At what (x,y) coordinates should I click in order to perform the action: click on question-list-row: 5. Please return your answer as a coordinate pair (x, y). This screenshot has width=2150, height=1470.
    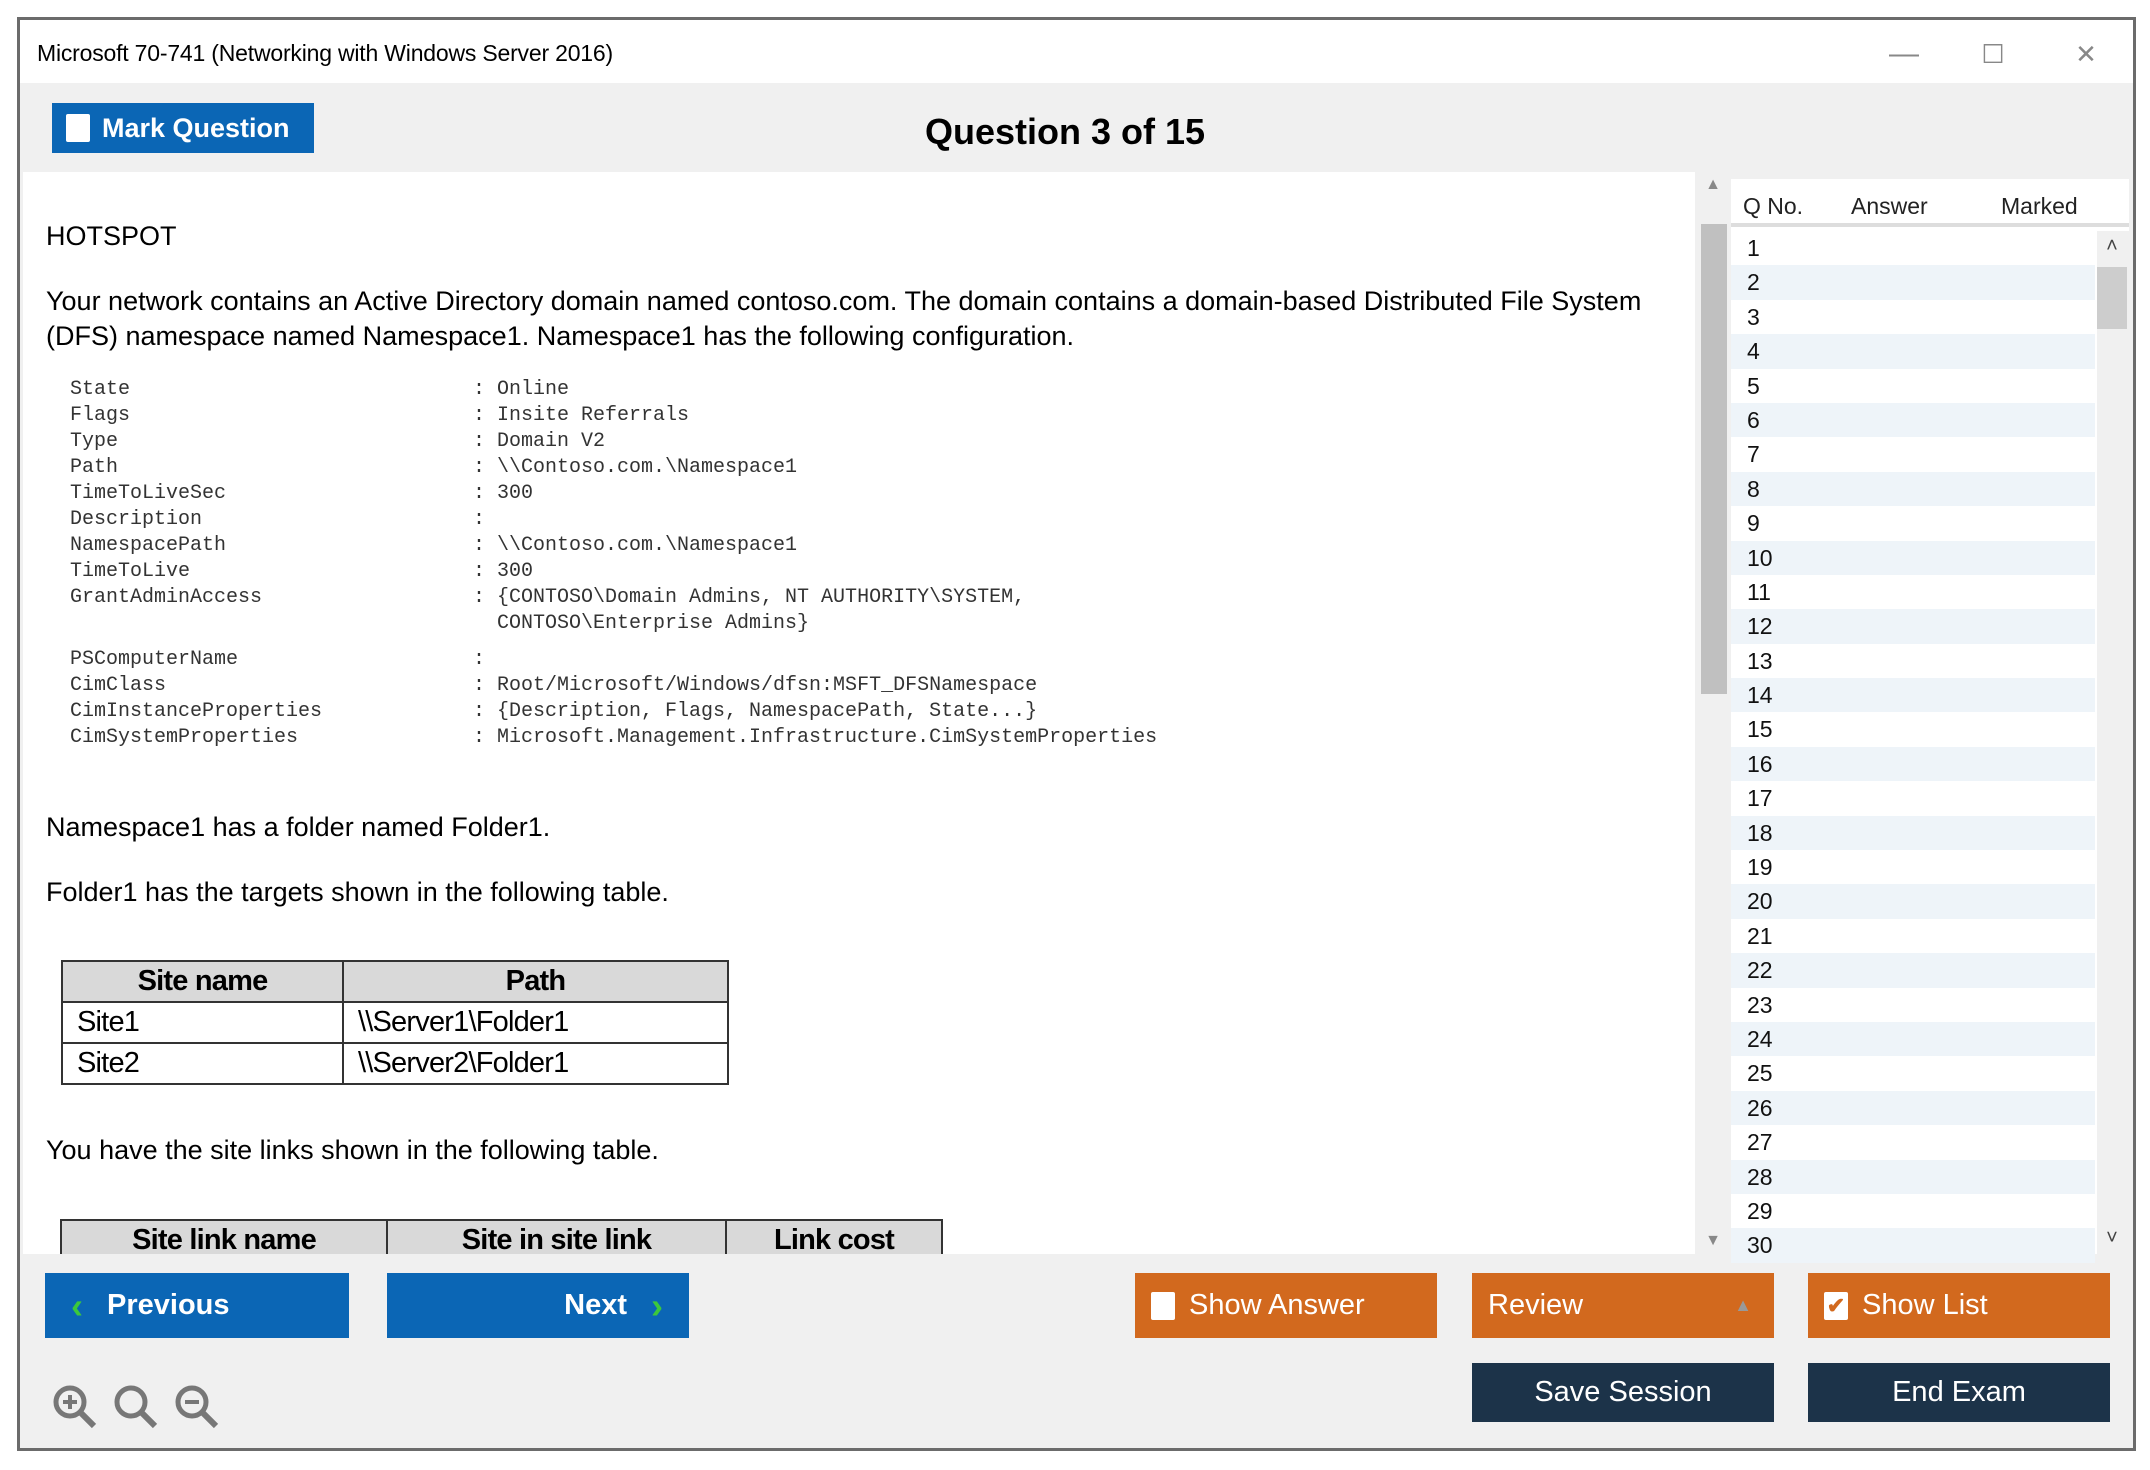
    Looking at the image, I should click on (1913, 386).